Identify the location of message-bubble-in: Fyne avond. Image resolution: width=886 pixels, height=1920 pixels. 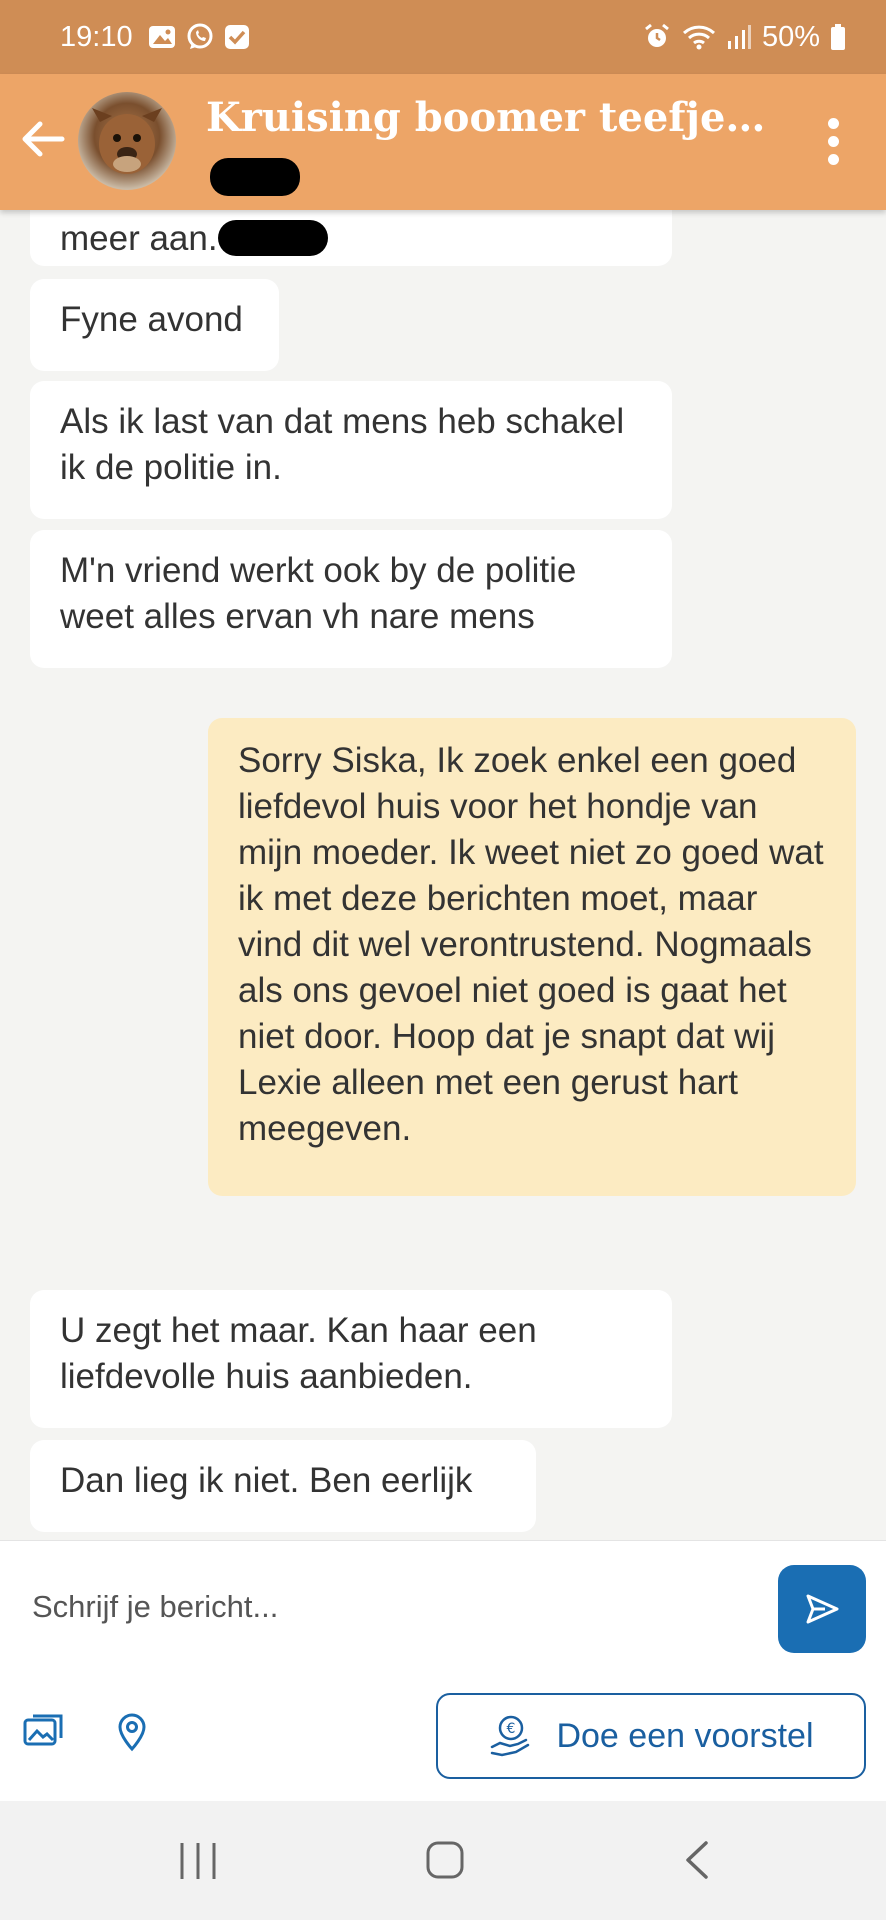
(154, 325).